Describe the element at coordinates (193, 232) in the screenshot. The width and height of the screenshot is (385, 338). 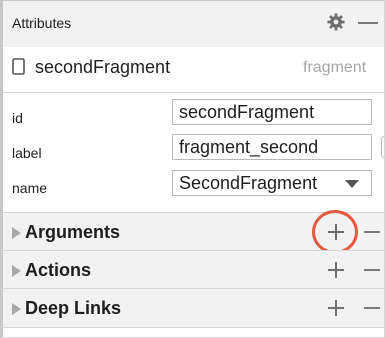
I see `section-arguments: Arguments` at that location.